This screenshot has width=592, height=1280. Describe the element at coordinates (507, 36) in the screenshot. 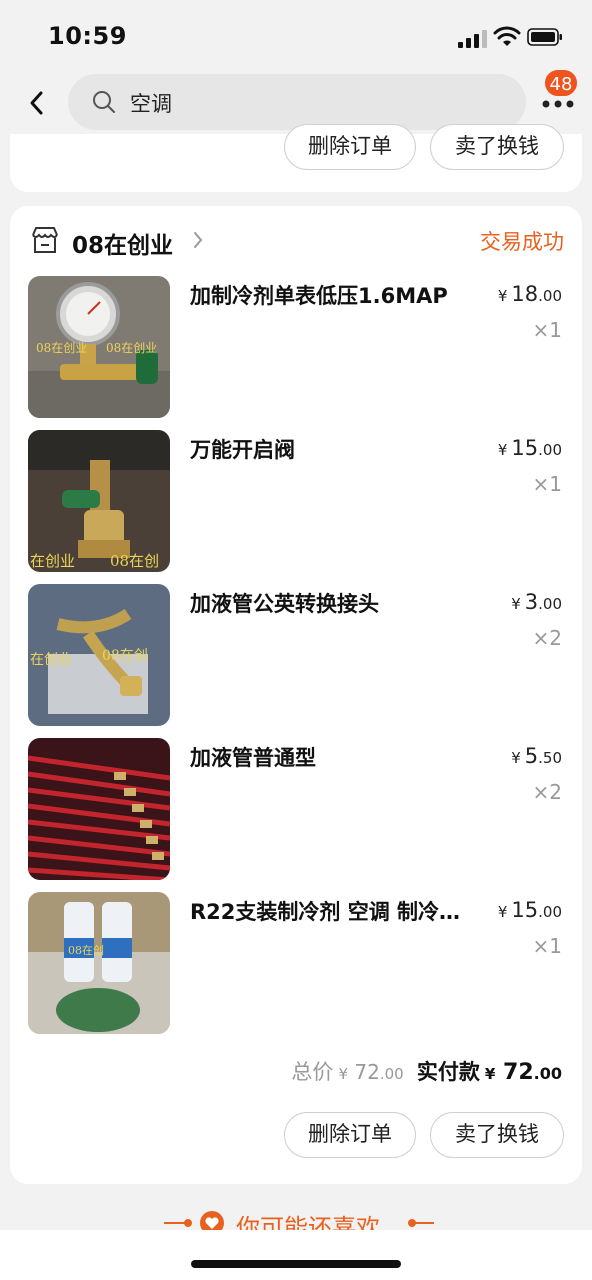

I see `wifi-icon` at that location.